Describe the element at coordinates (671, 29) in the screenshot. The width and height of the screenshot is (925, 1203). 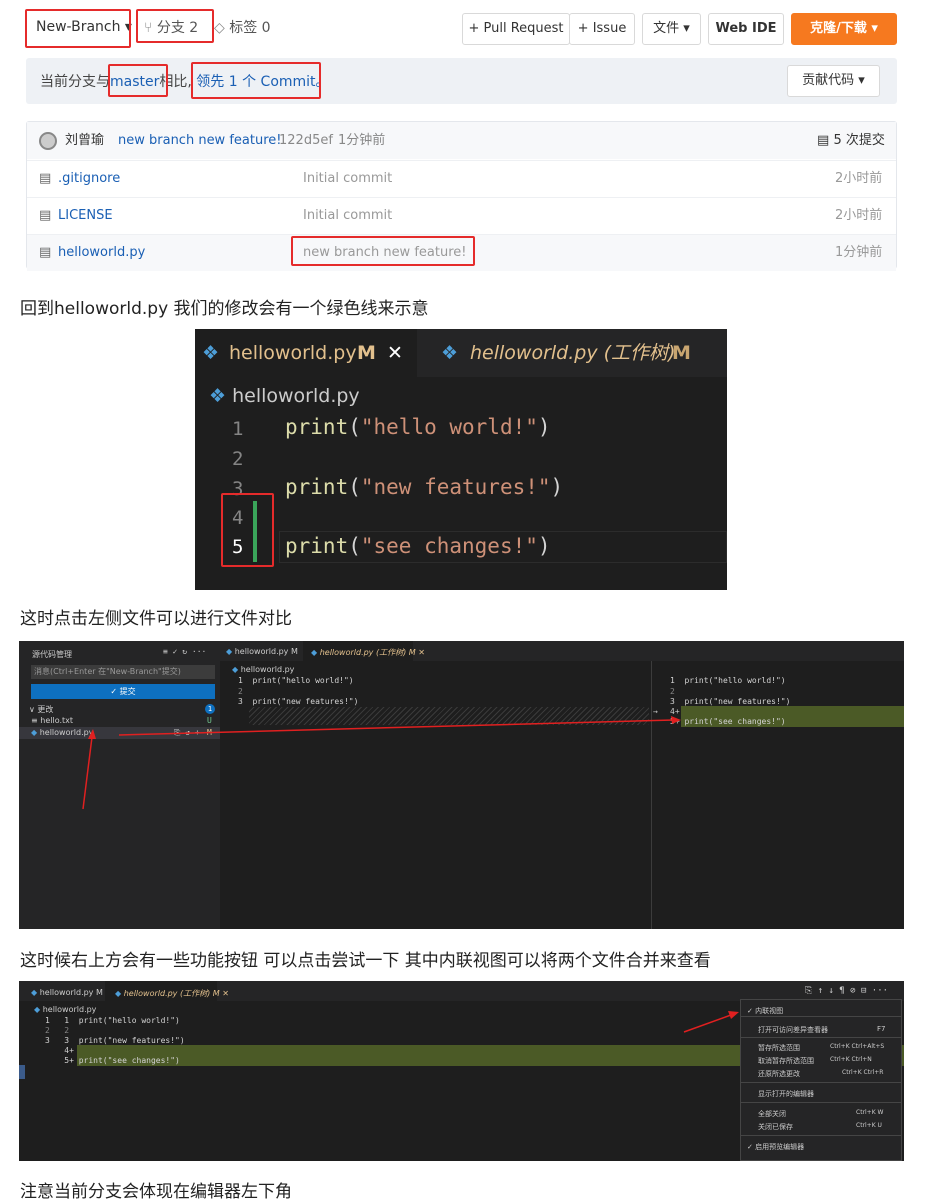
I see `files-button: 文件 ▾` at that location.